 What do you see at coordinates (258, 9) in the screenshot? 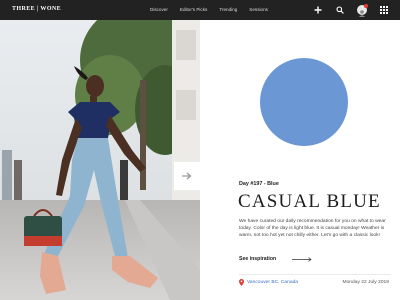
I see `nav-item-sessions: Sessions` at bounding box center [258, 9].